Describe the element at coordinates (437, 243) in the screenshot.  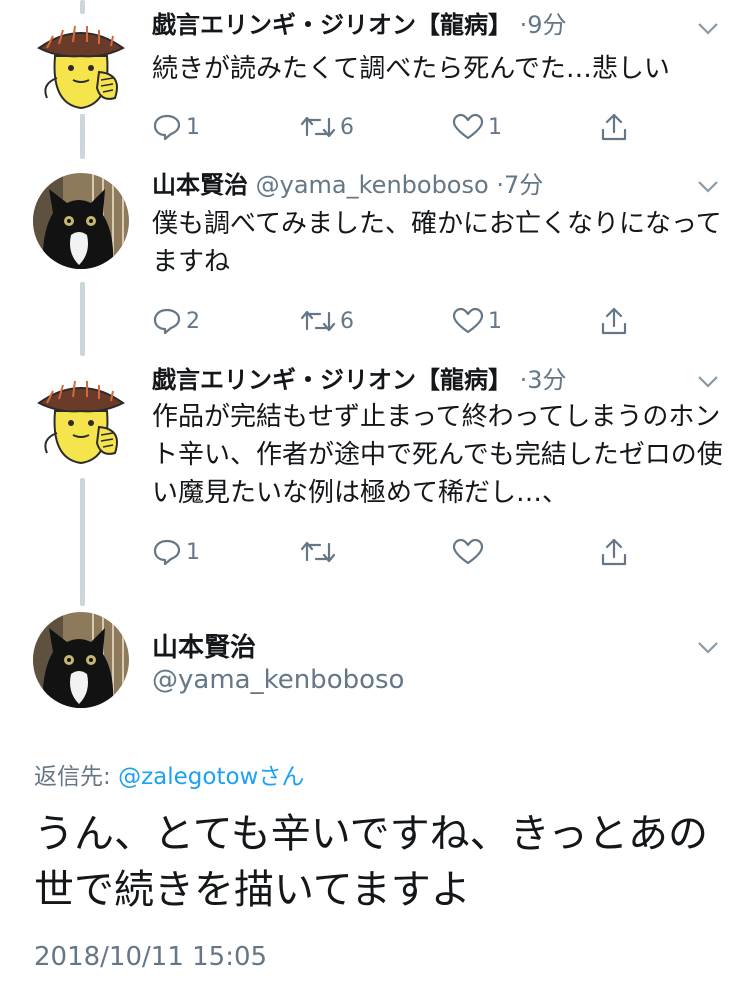
I see `tweet-text: 僕も調べてみました、確かにお亡くなりになってますね` at that location.